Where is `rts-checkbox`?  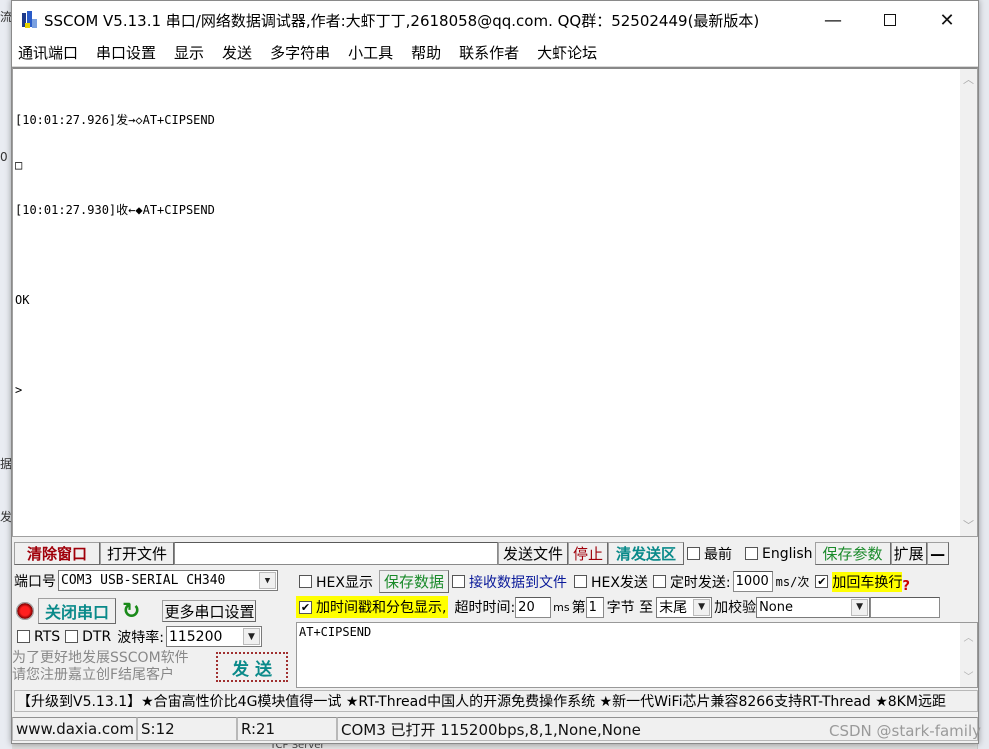 rts-checkbox is located at coordinates (23, 636).